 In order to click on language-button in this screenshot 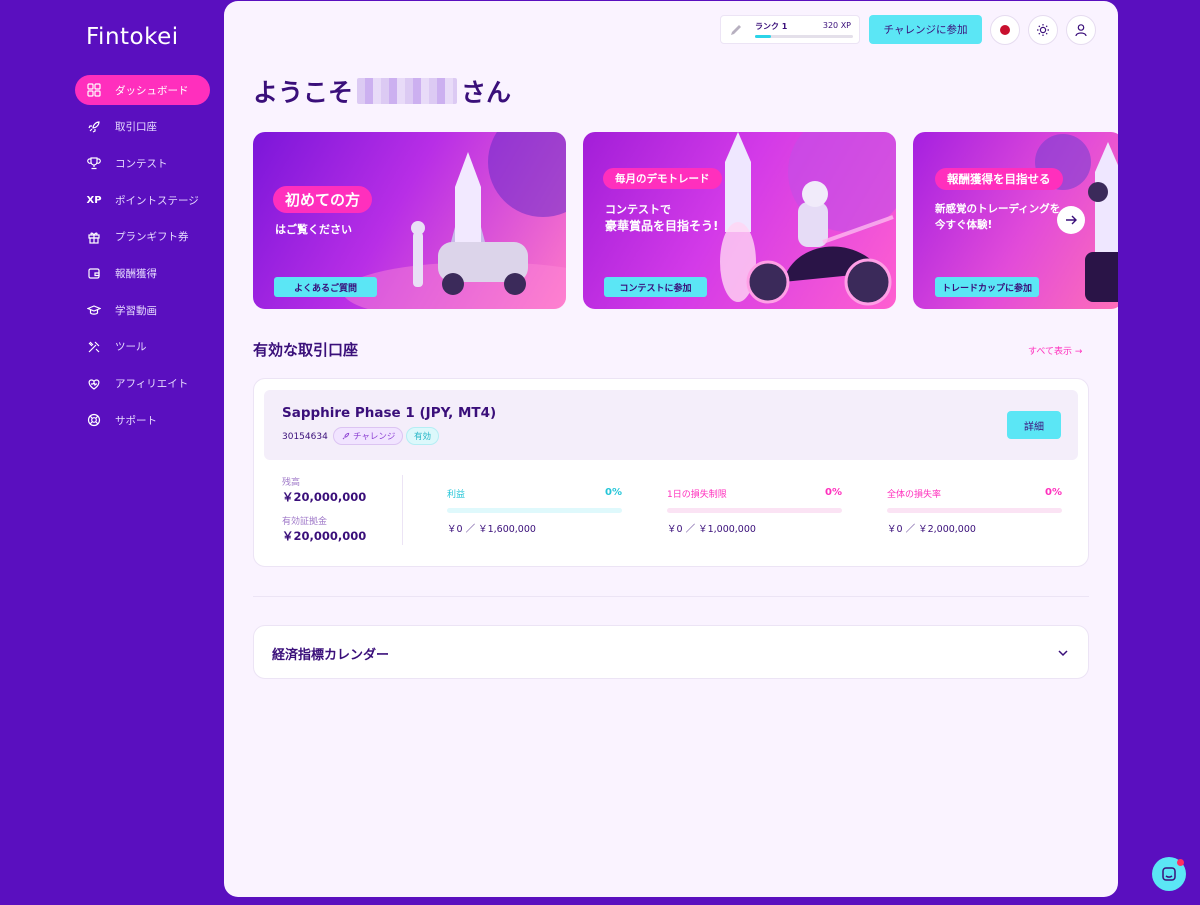, I will do `click(1005, 30)`.